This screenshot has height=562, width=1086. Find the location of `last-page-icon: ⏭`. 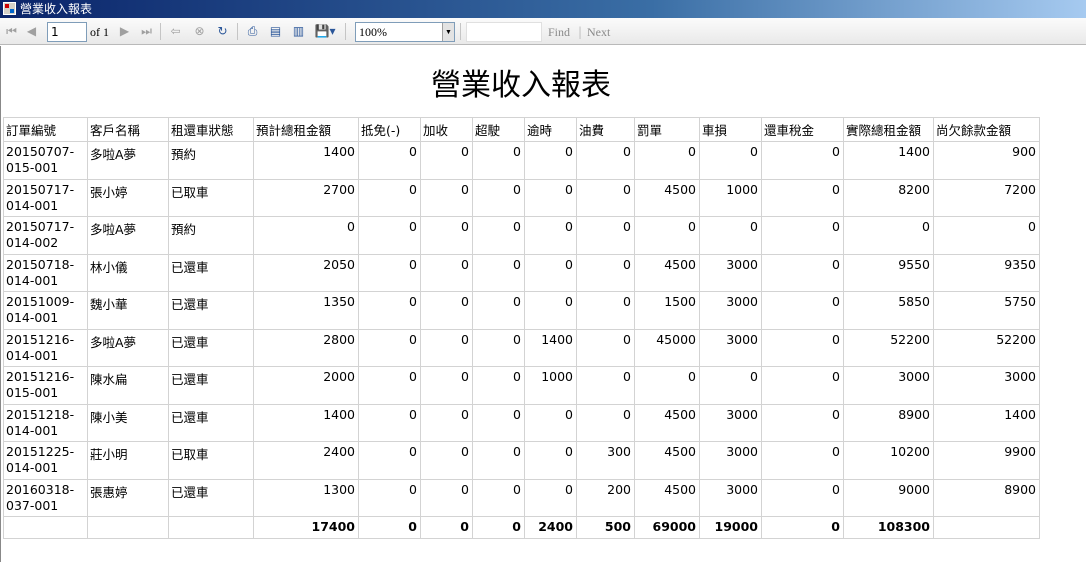

last-page-icon: ⏭ is located at coordinates (146, 31).